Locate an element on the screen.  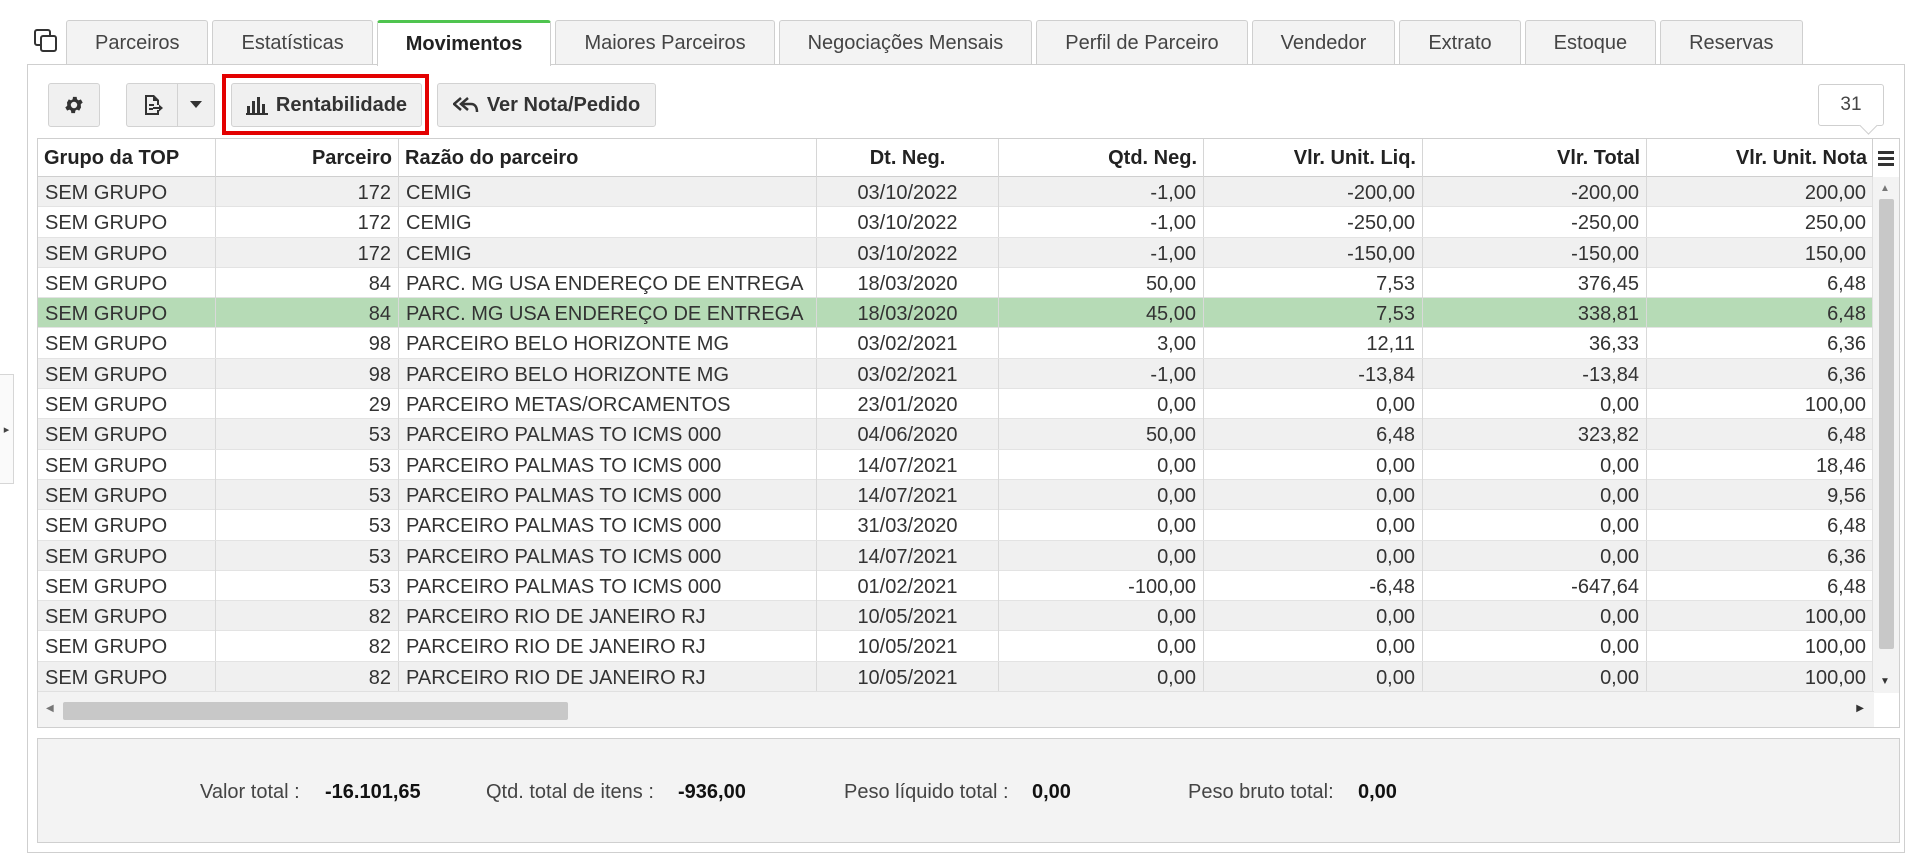
tab-estoque: Estoque is located at coordinates (1590, 42).